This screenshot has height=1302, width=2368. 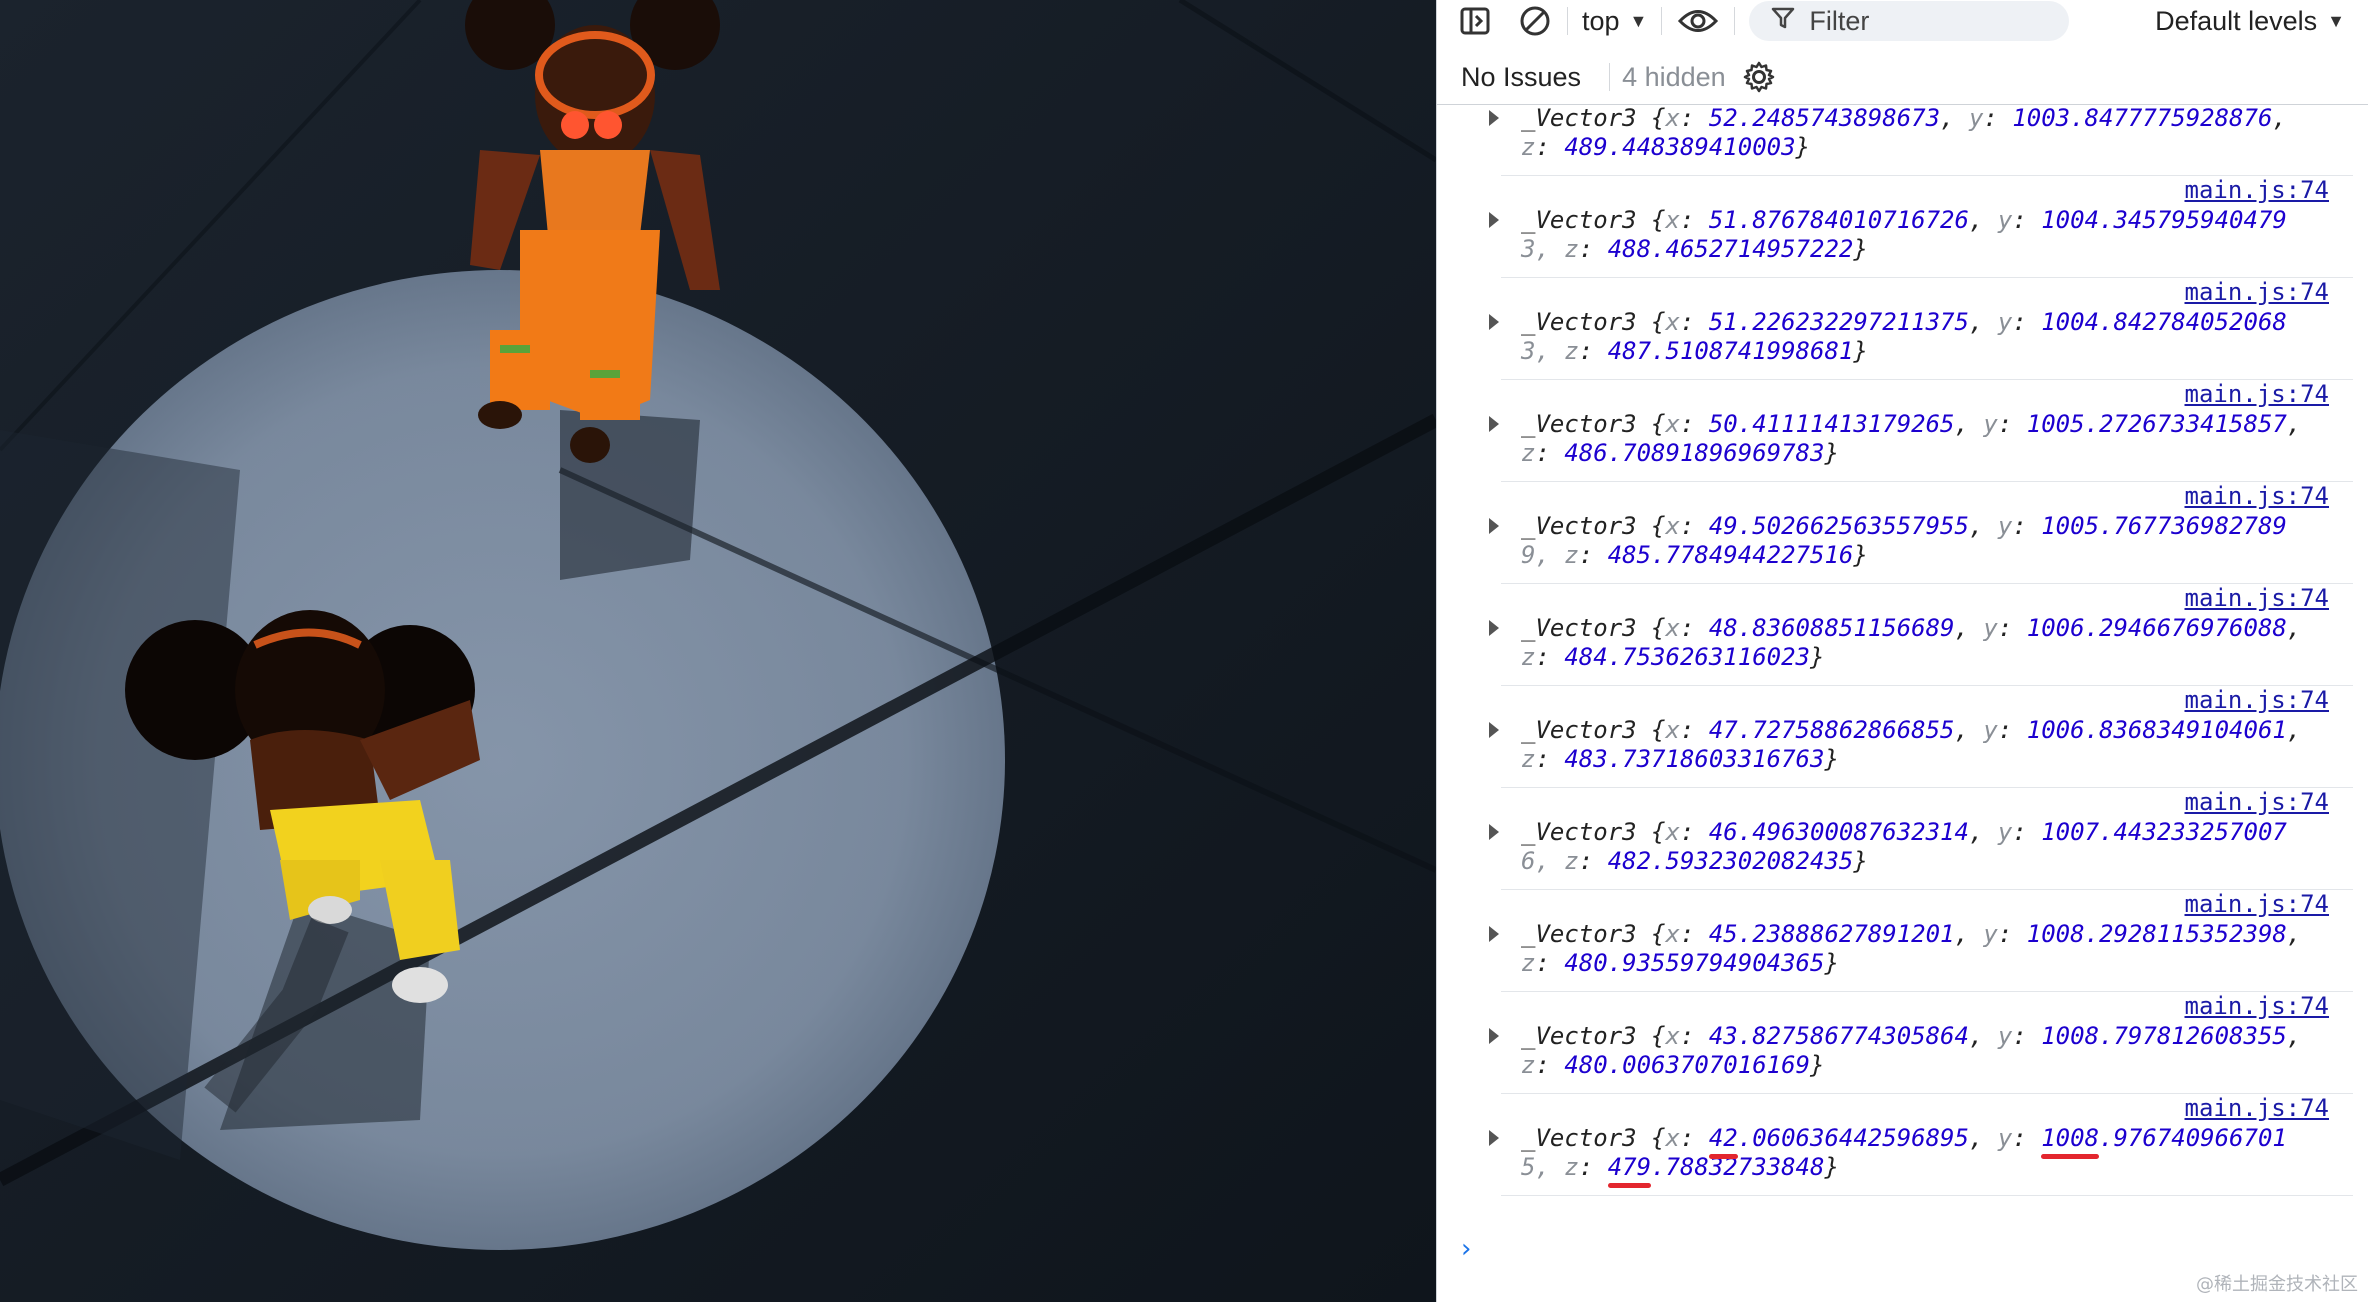 I want to click on vector-value: 1006.8368349104061, so click(x=2156, y=730).